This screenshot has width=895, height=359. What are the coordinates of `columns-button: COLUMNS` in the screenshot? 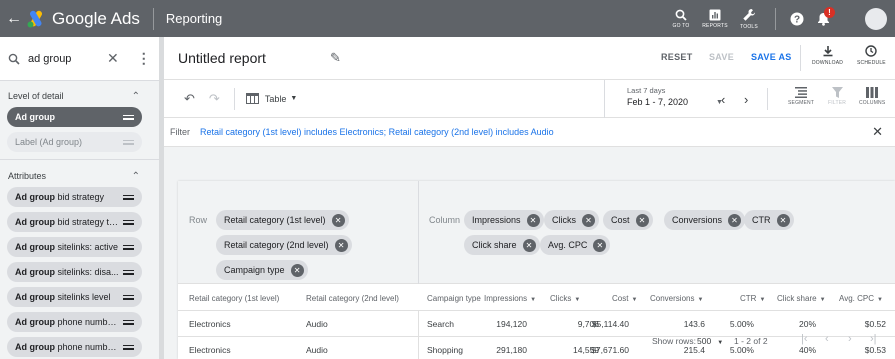 It's located at (872, 96).